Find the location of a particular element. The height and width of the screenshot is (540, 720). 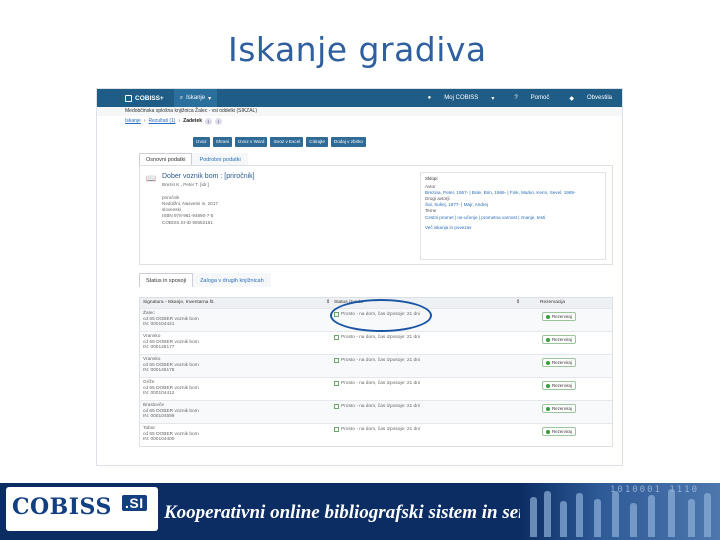

bell-icon: ◆ is located at coordinates (571, 98).